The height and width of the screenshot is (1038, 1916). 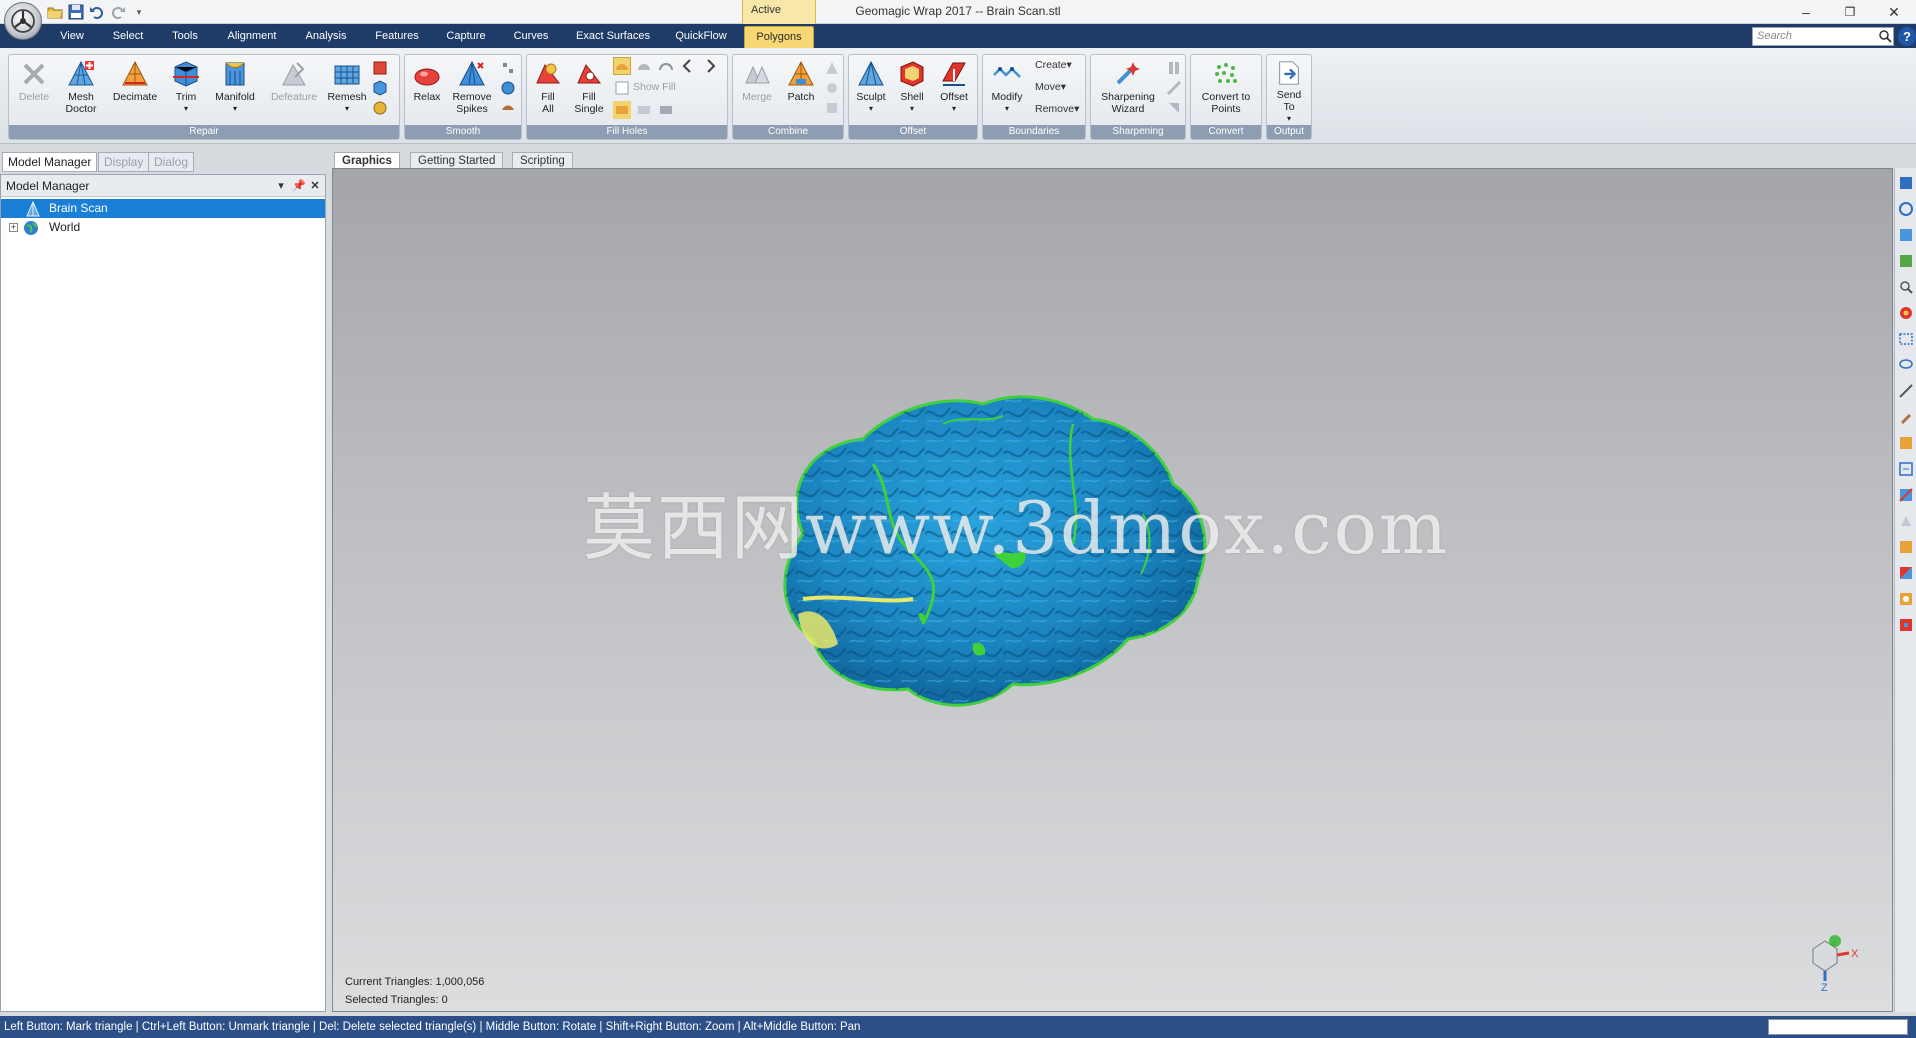 I want to click on modify-button: Modify ▾, so click(x=1007, y=92).